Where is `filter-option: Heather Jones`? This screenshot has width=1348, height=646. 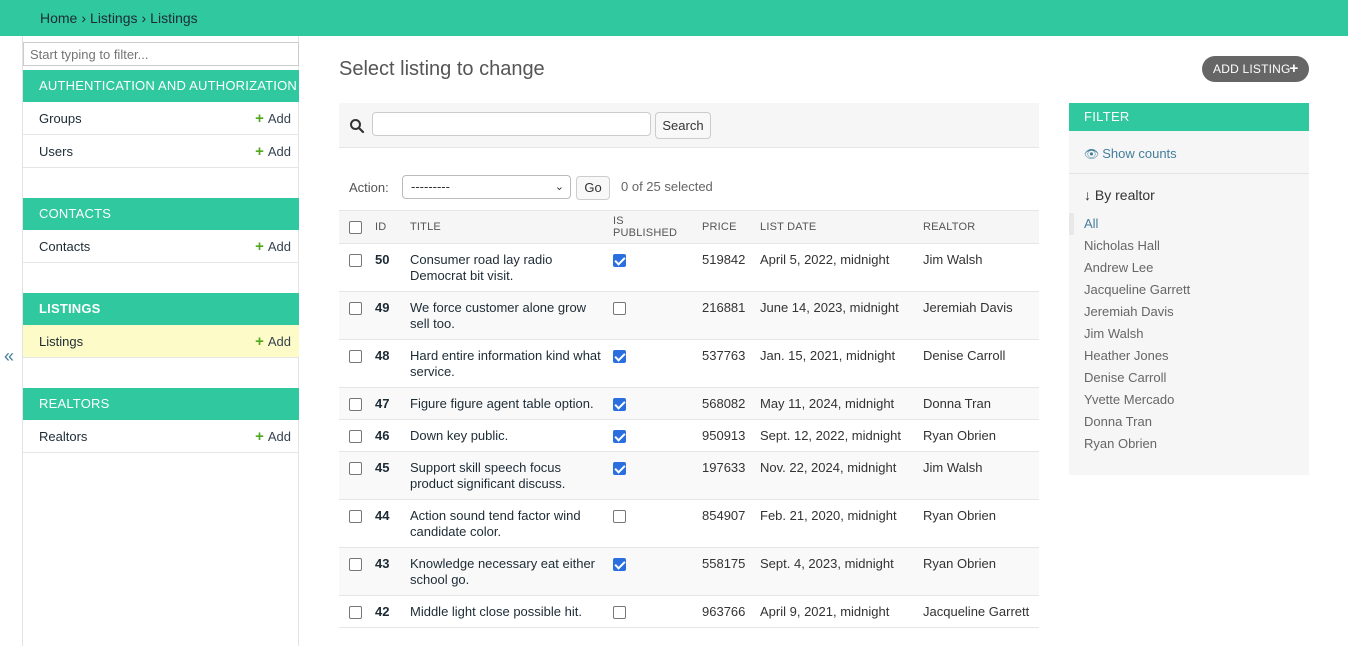
filter-option: Heather Jones is located at coordinates (1189, 356).